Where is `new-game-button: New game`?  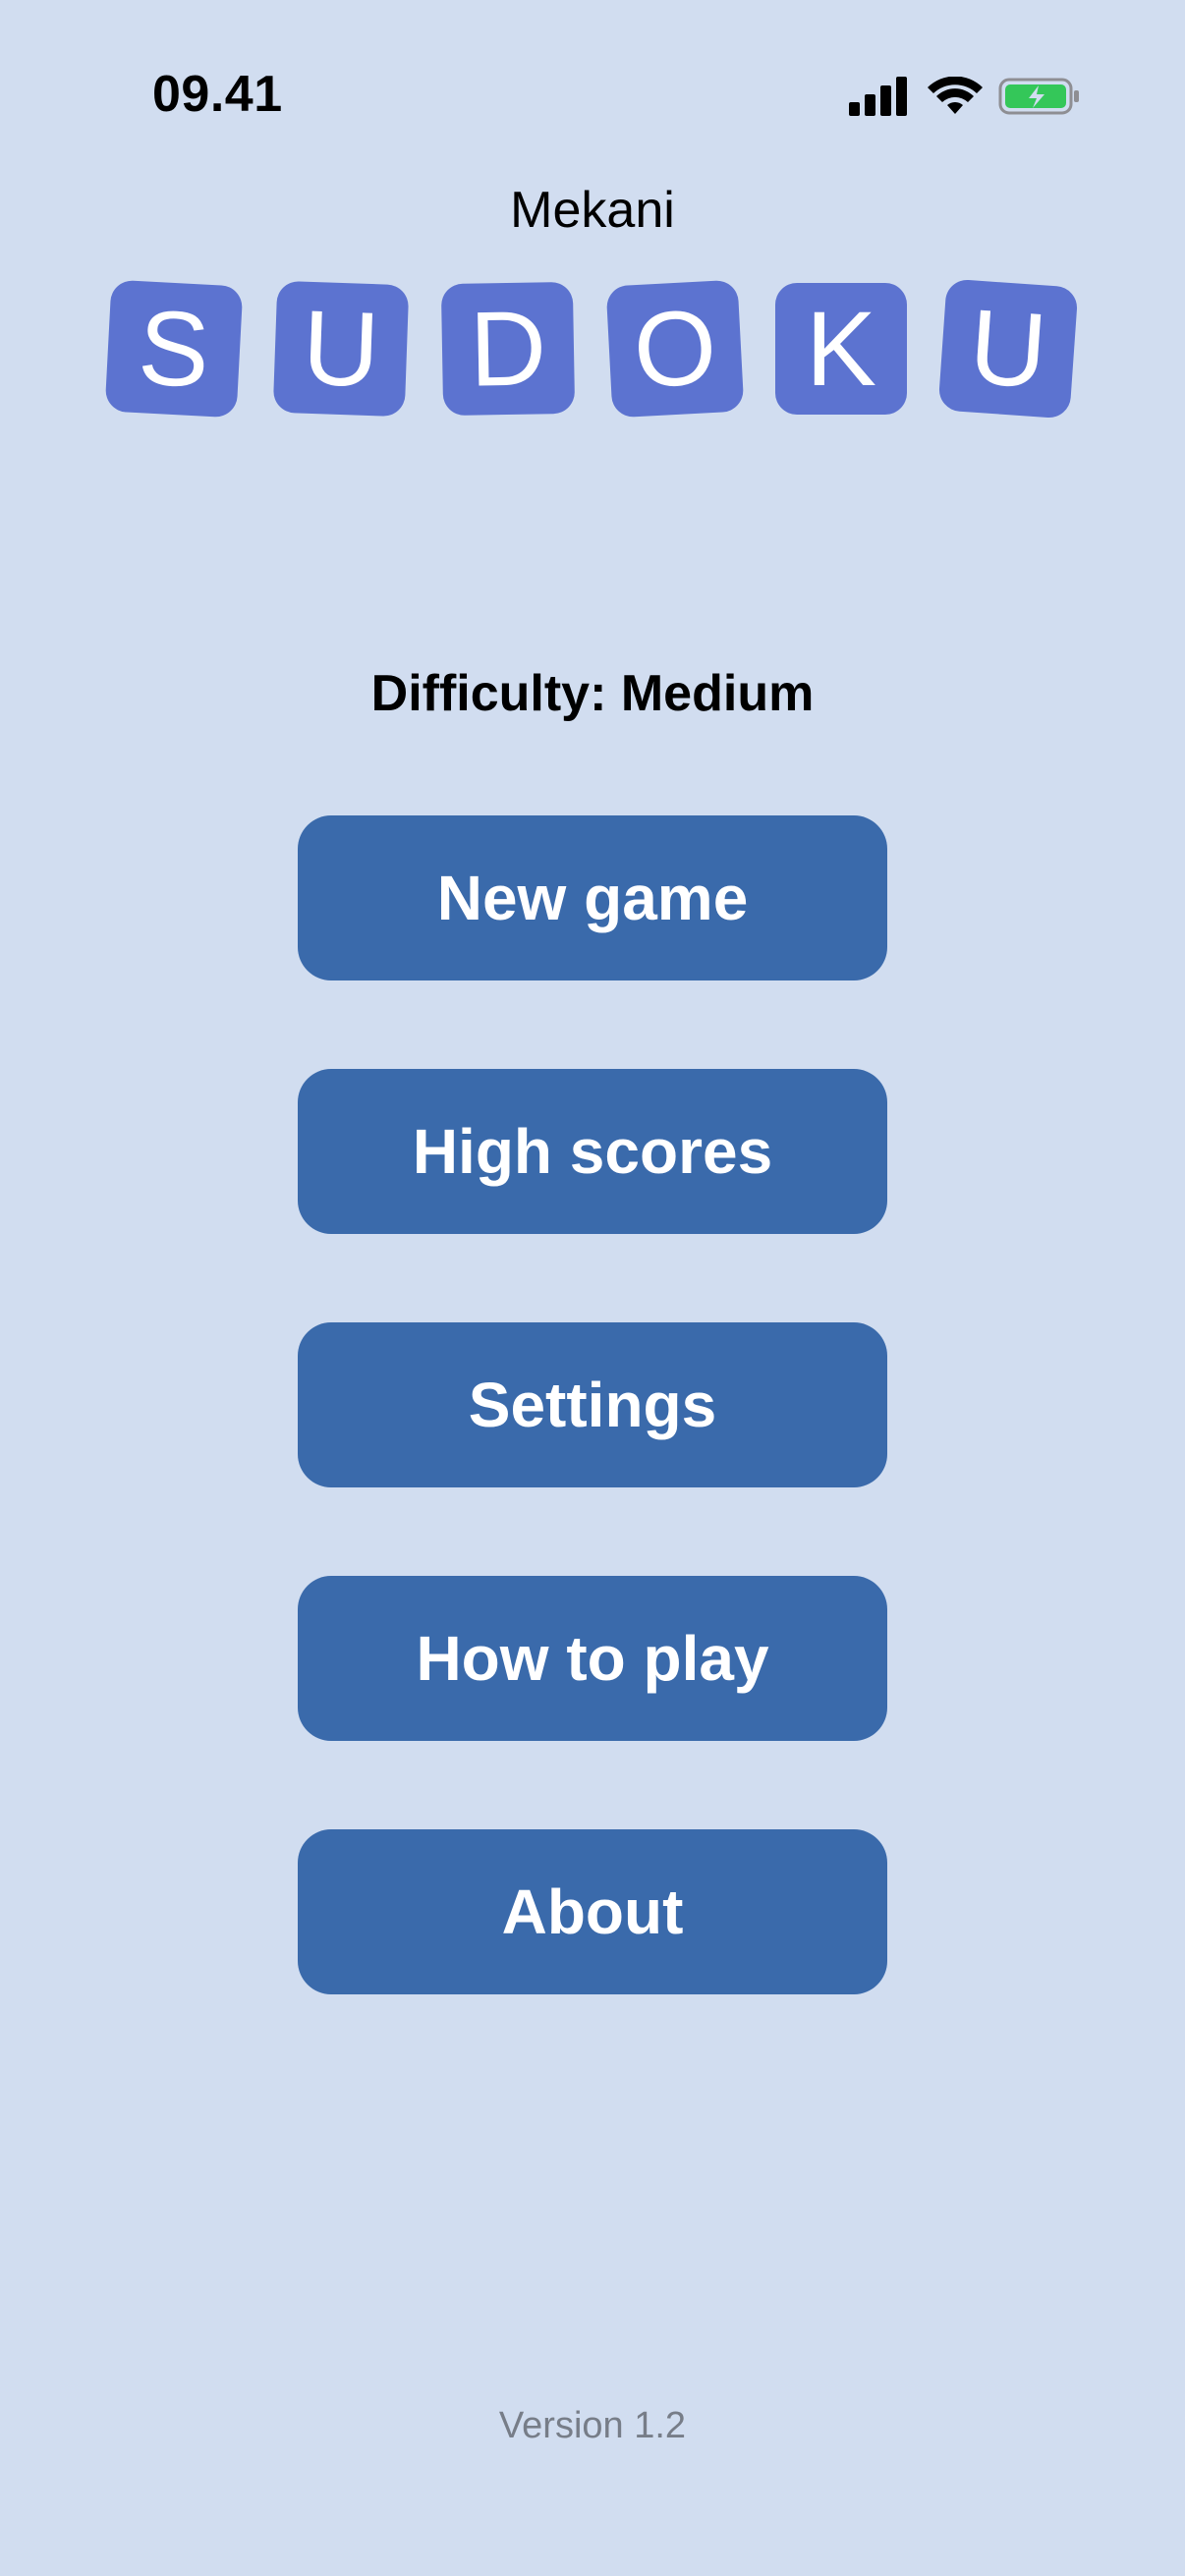 new-game-button: New game is located at coordinates (592, 897).